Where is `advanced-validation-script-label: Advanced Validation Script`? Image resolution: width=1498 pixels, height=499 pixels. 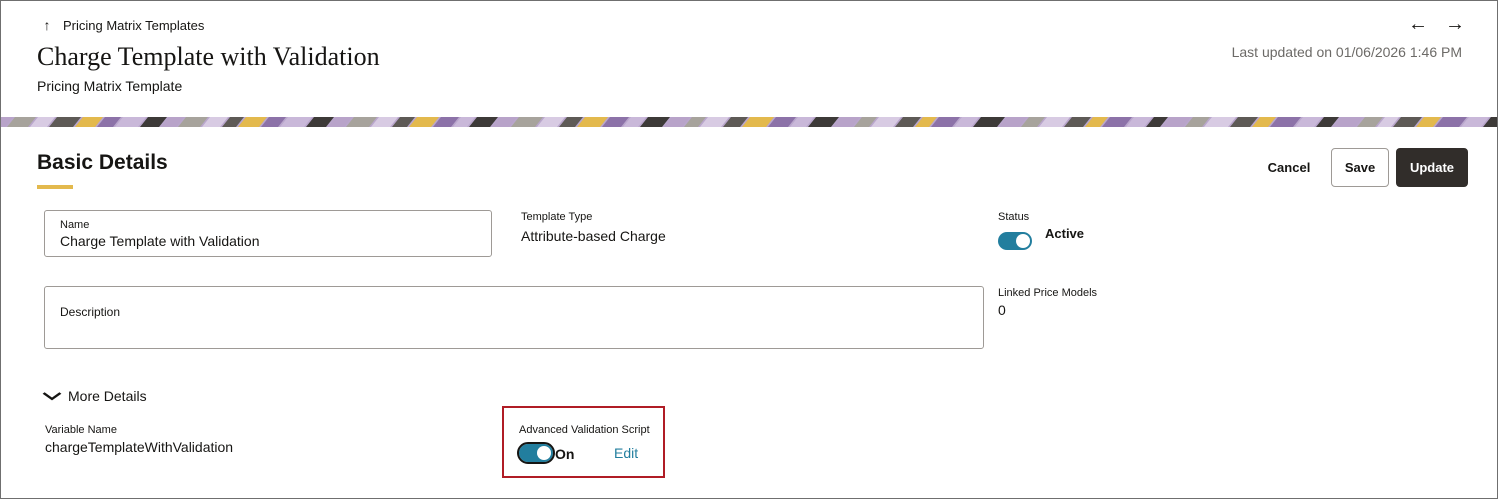
advanced-validation-script-label: Advanced Validation Script is located at coordinates (584, 430).